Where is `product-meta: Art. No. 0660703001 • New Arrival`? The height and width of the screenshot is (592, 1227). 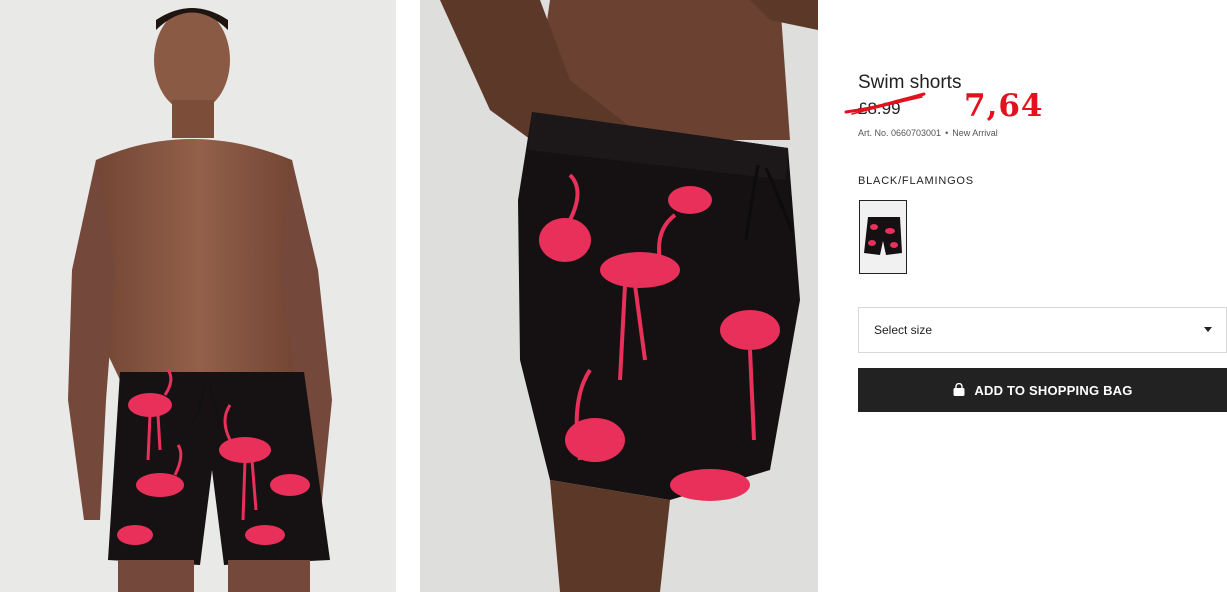
product-meta: Art. No. 0660703001 • New Arrival is located at coordinates (928, 133).